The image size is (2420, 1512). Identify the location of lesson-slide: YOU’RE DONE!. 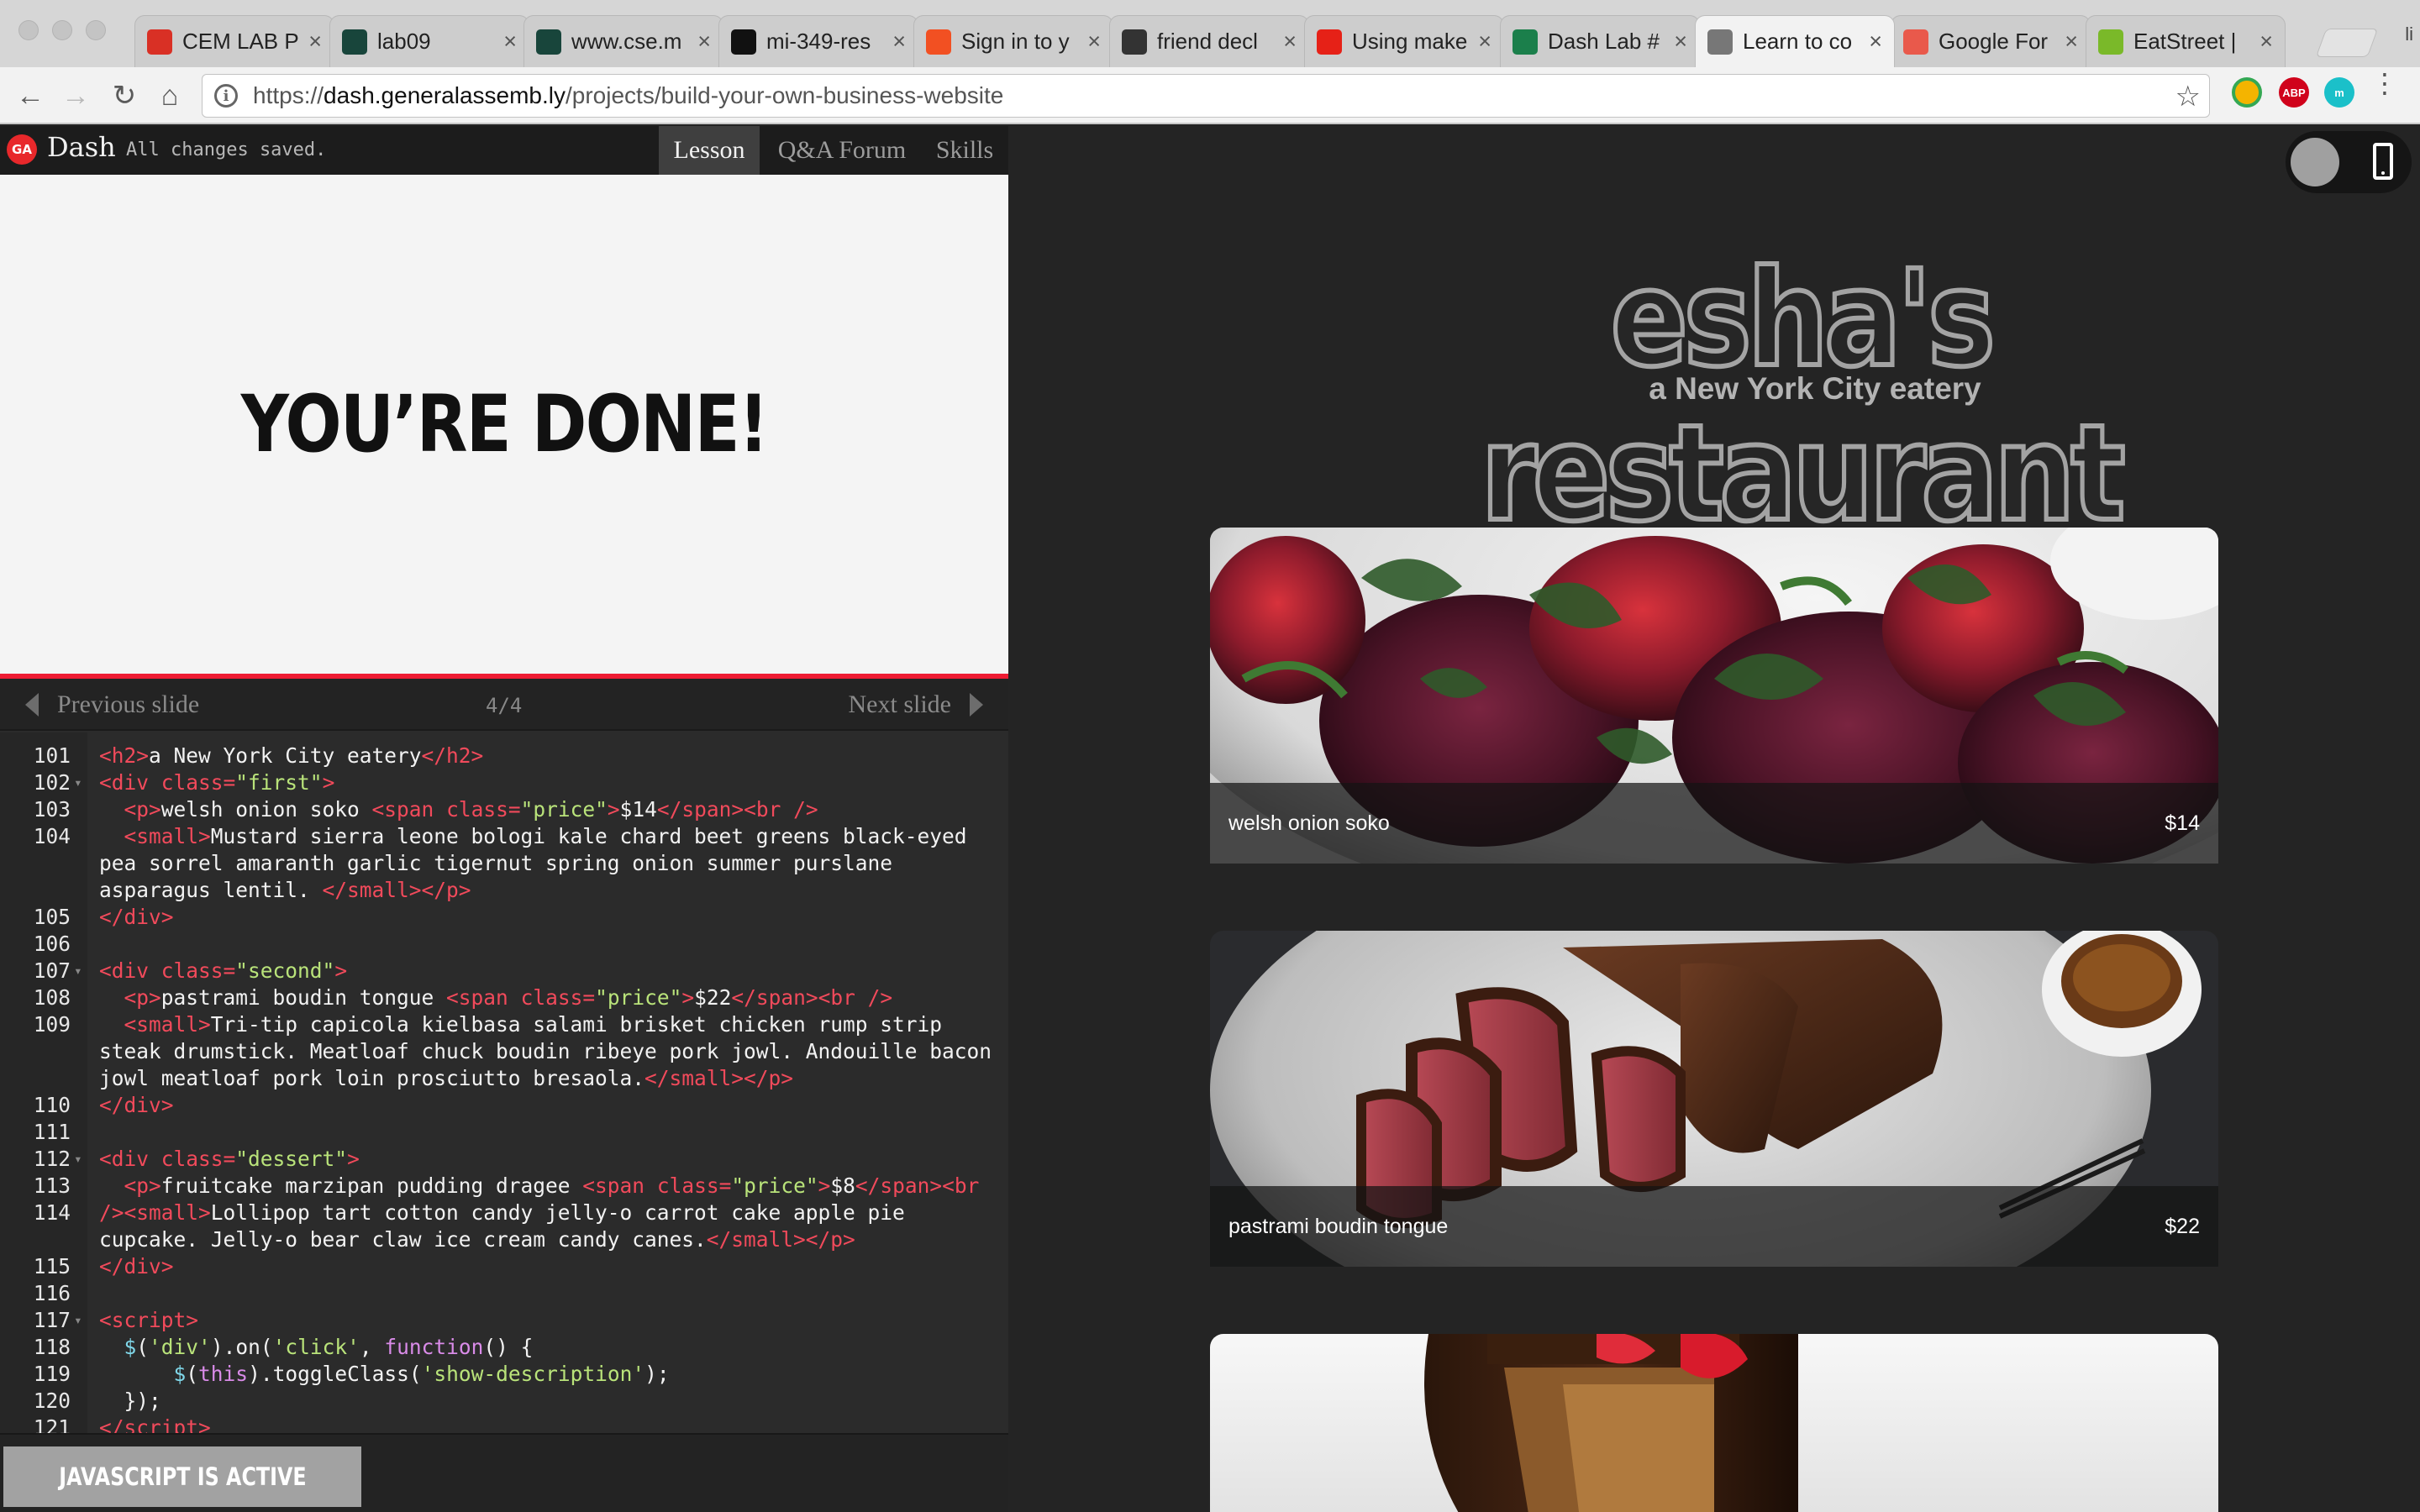
(504, 424).